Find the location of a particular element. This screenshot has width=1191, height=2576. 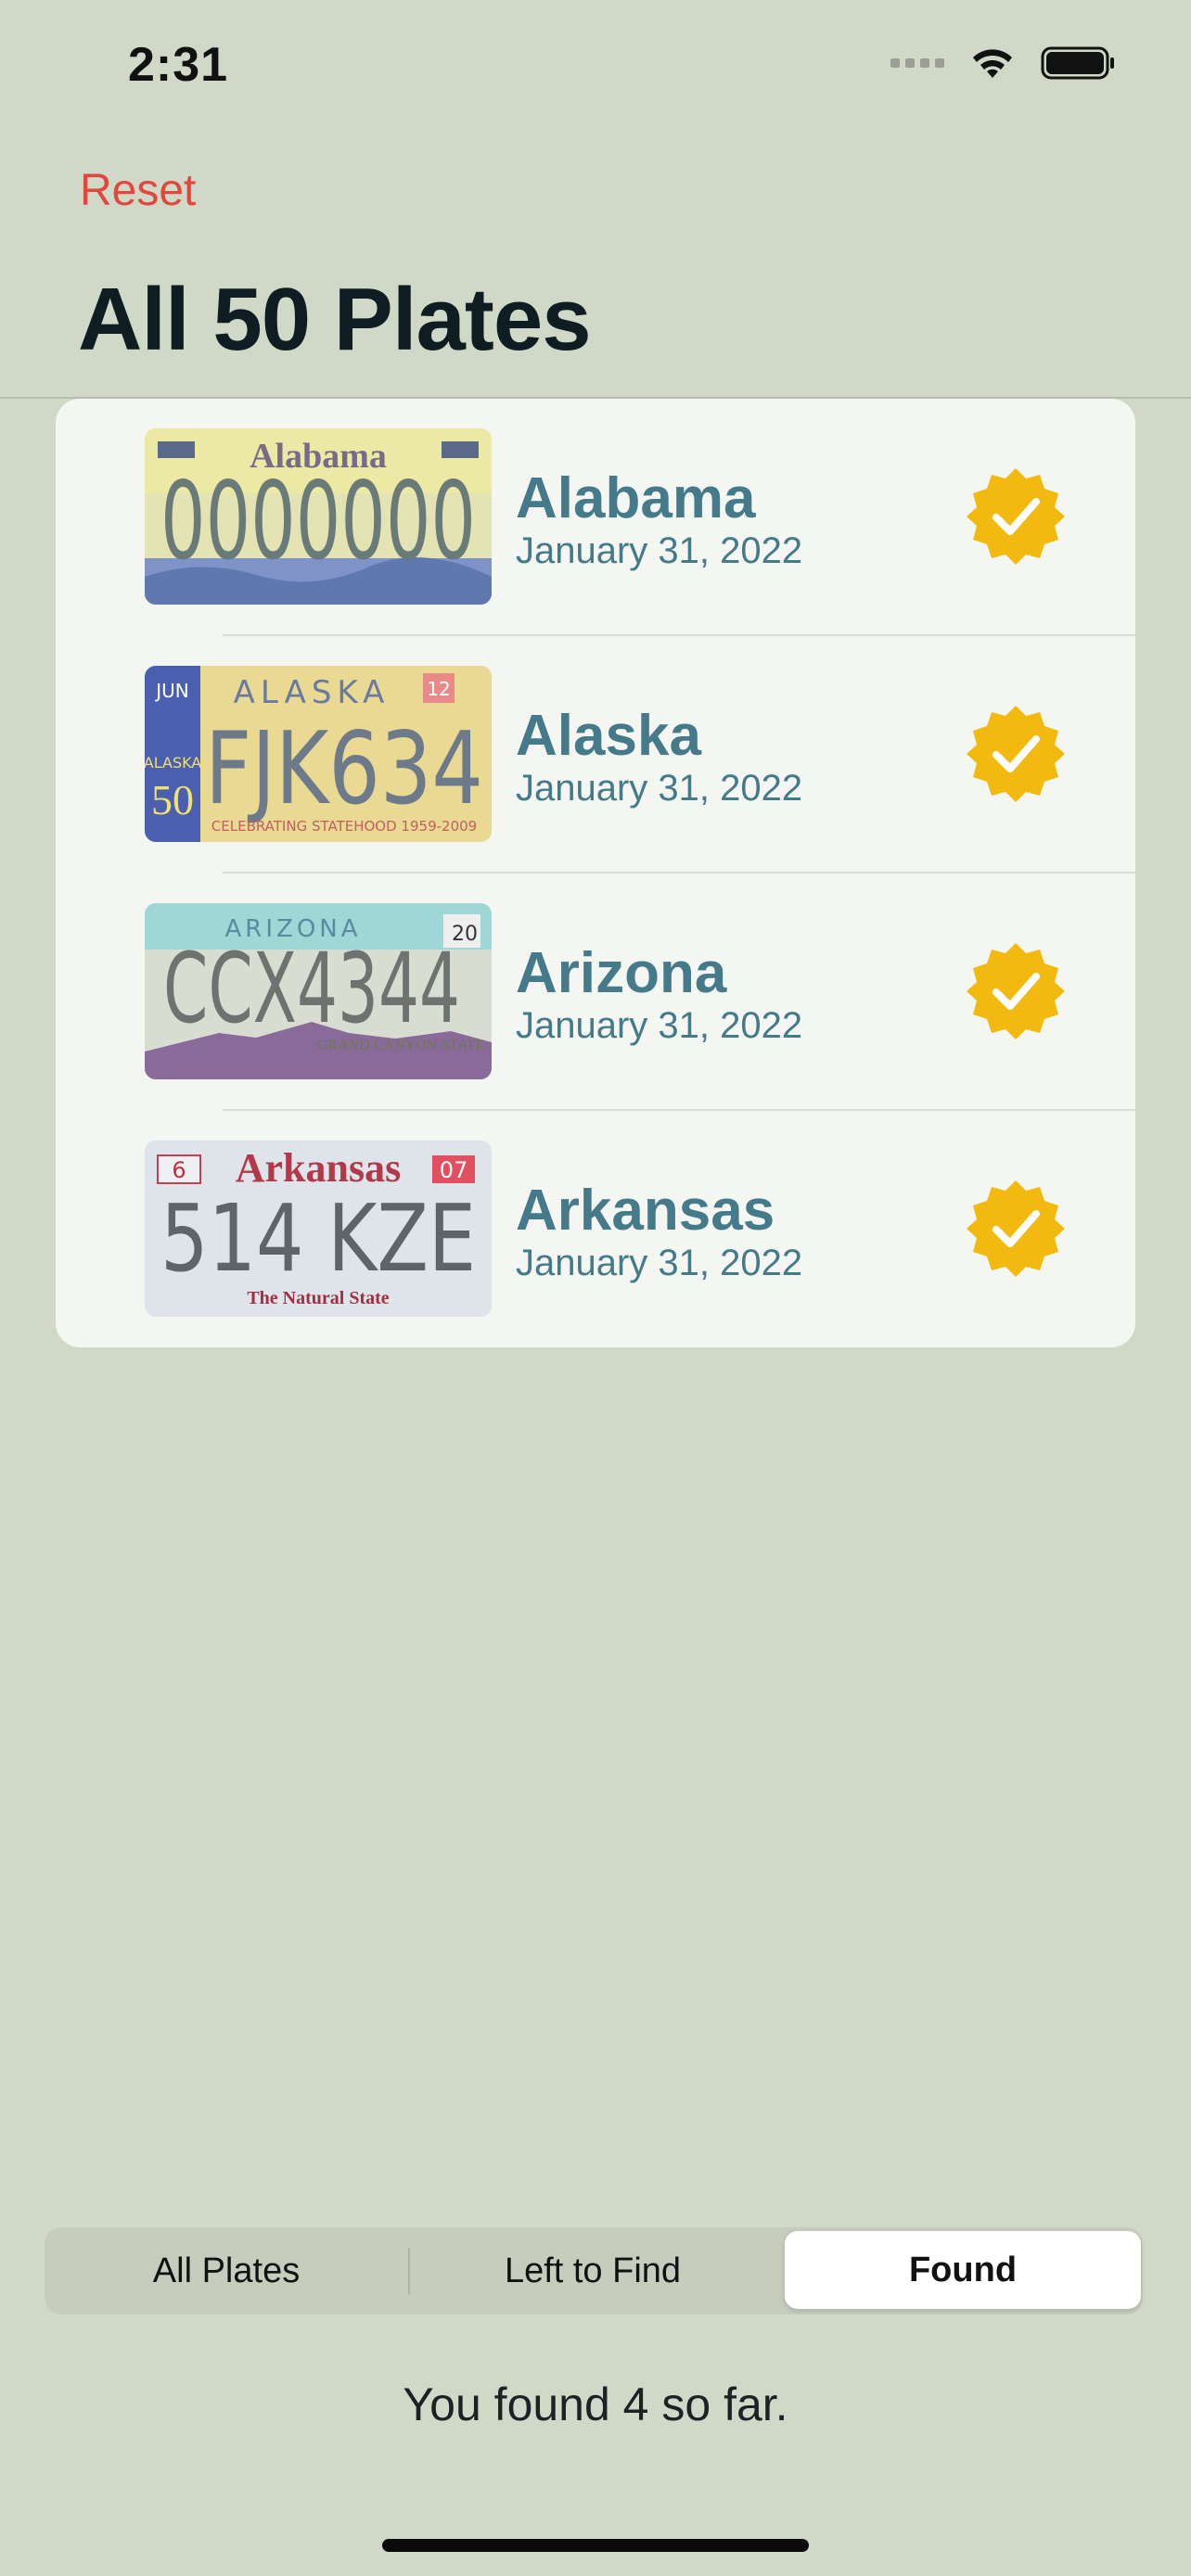

list-item-alabama: Alabama 0000000 Alabama January 31, 2022 is located at coordinates (595, 518).